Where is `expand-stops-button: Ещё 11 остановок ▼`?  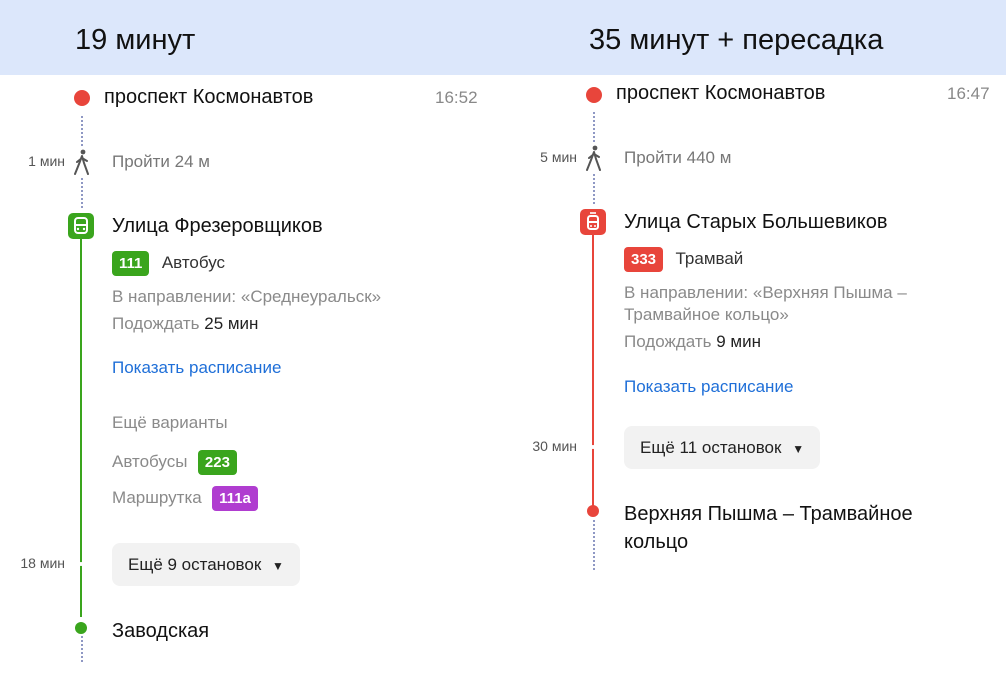 expand-stops-button: Ещё 11 остановок ▼ is located at coordinates (722, 447).